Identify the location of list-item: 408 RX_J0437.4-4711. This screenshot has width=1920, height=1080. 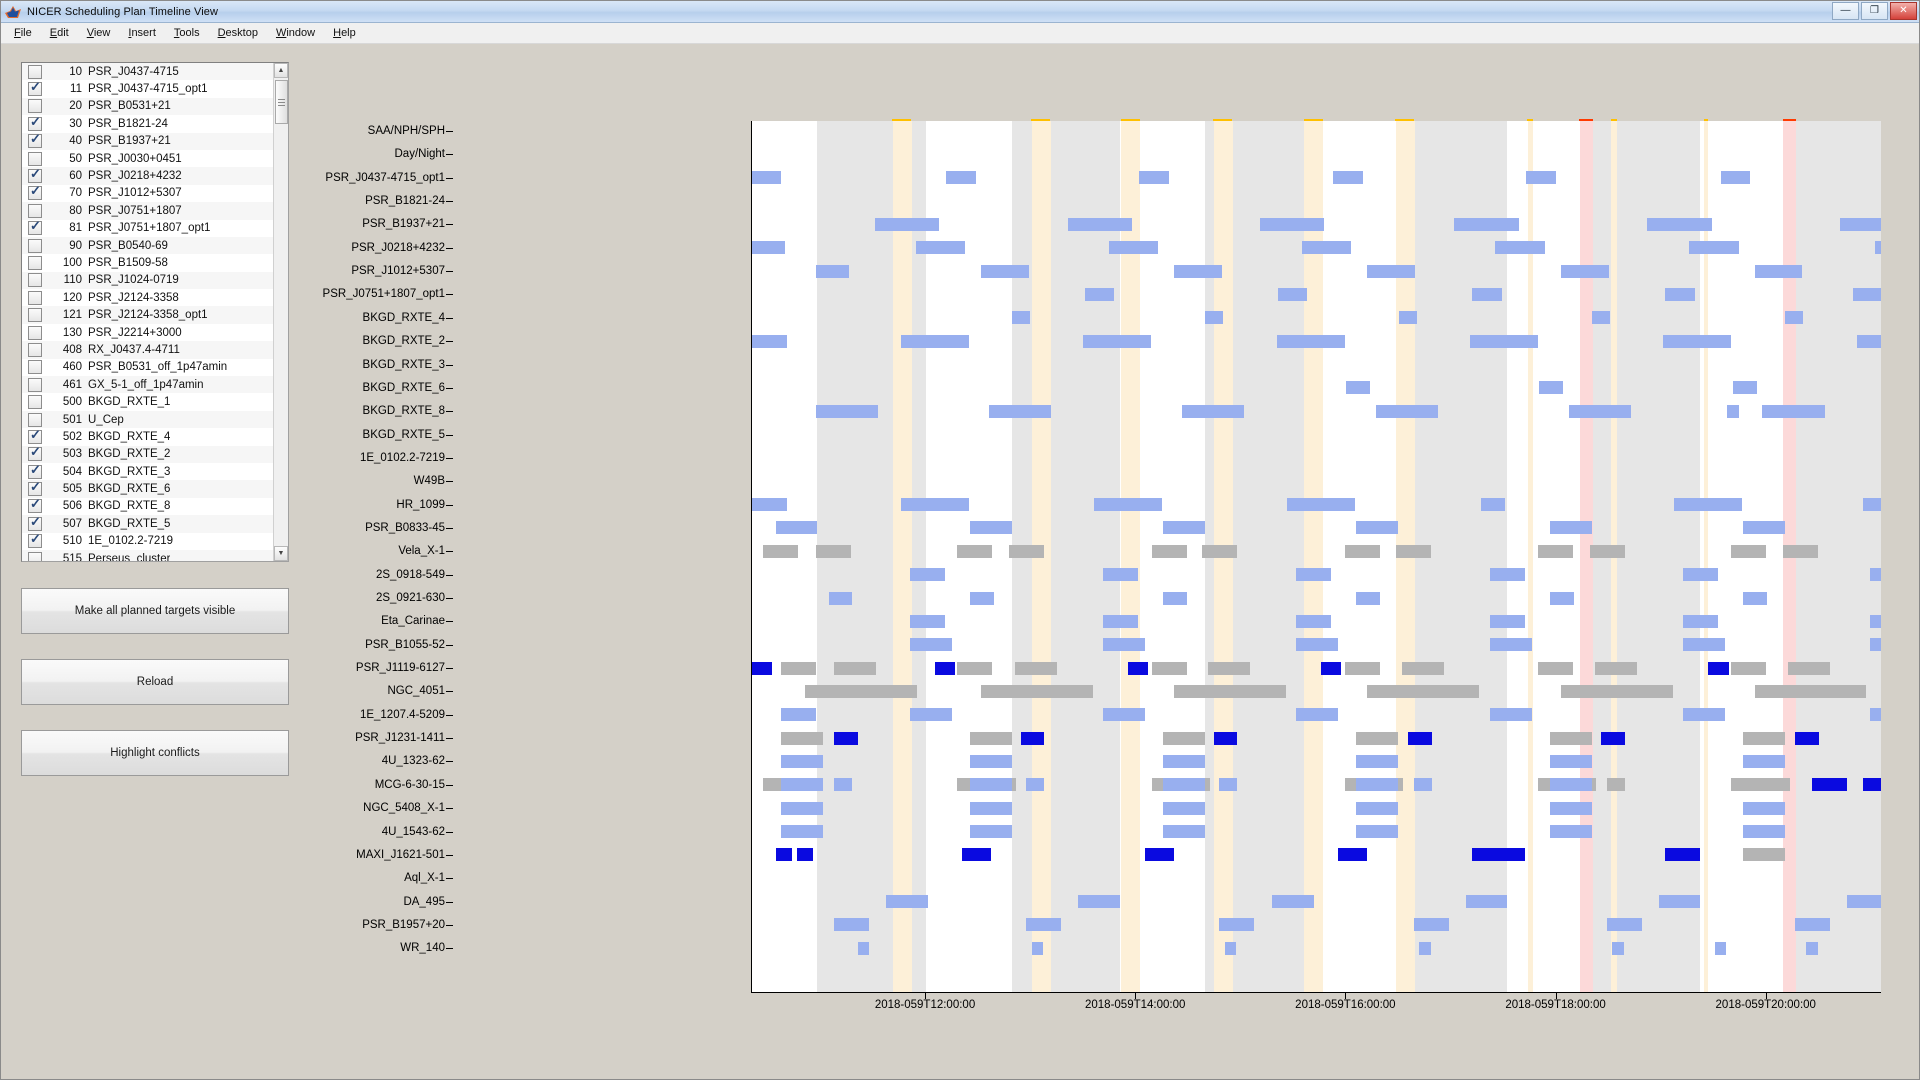
(147, 350).